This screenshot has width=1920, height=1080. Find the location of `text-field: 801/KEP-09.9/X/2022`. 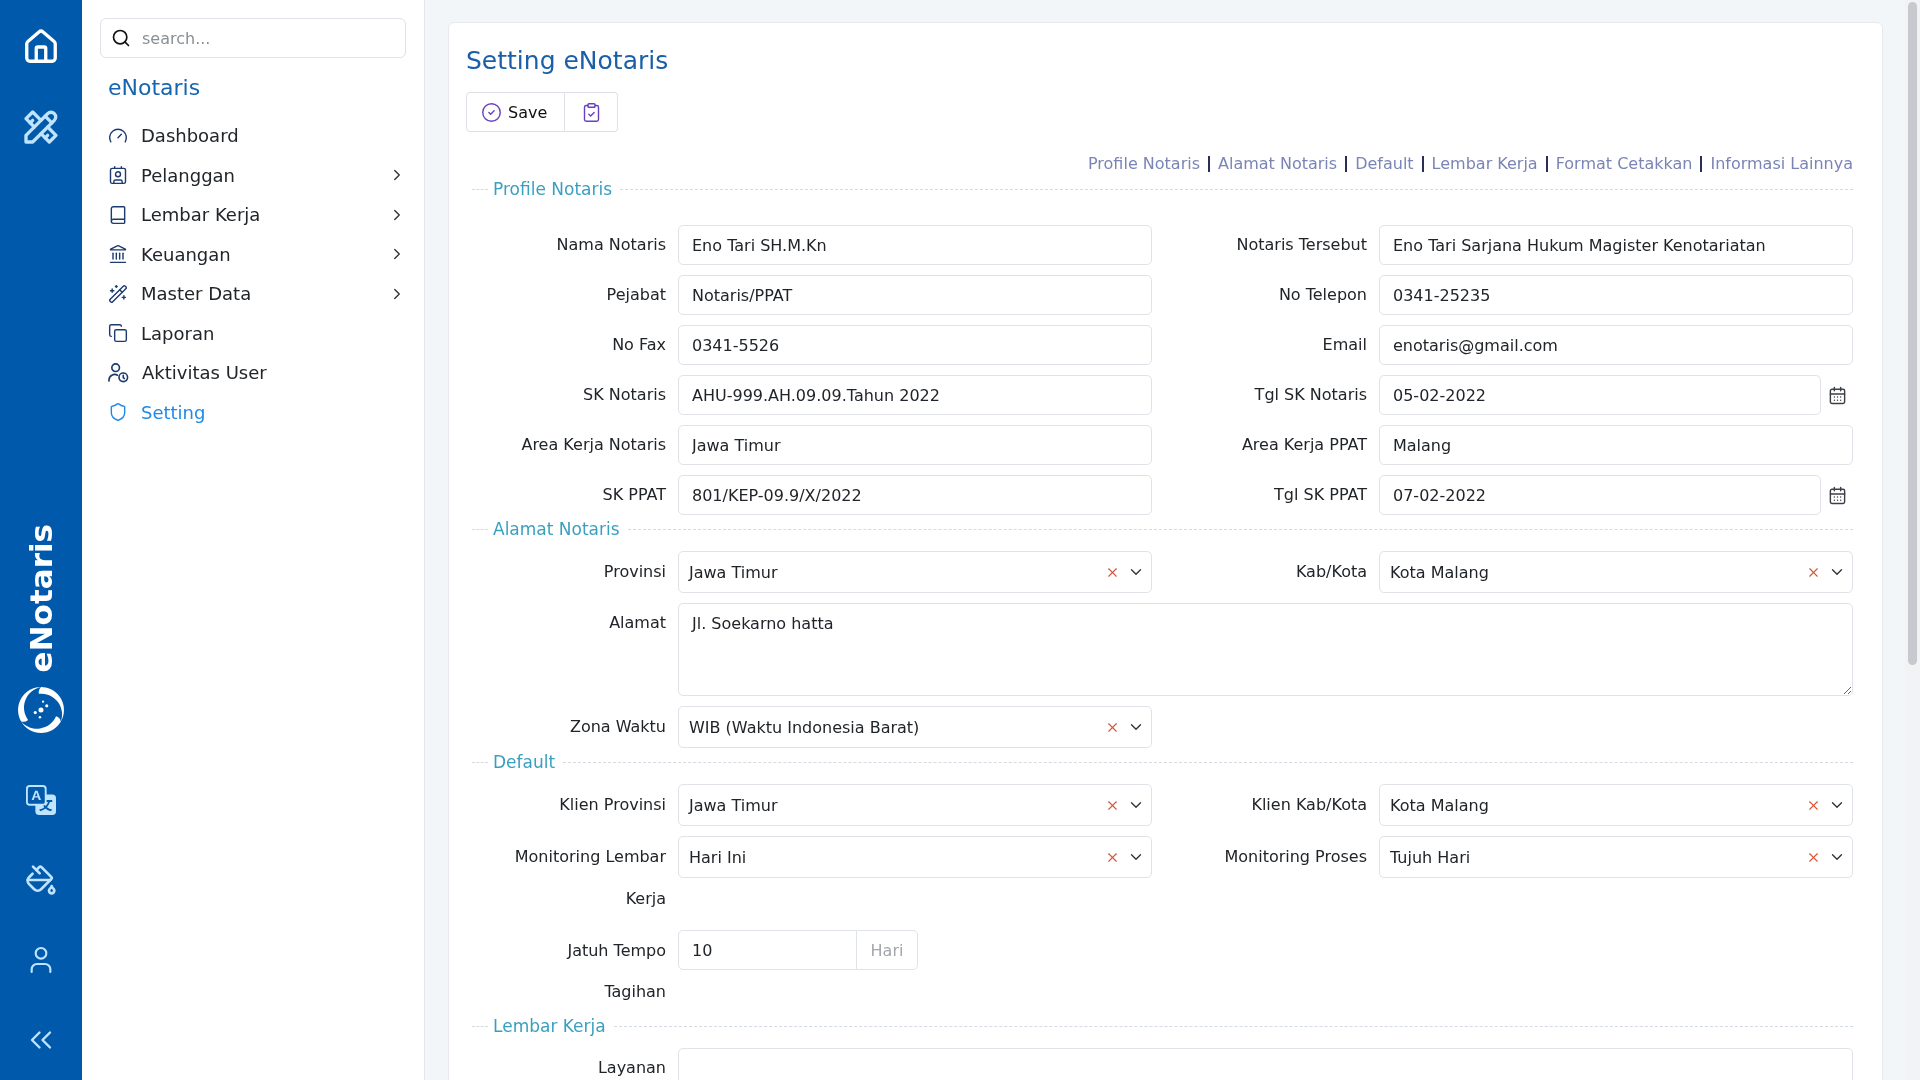

text-field: 801/KEP-09.9/X/2022 is located at coordinates (915, 495).